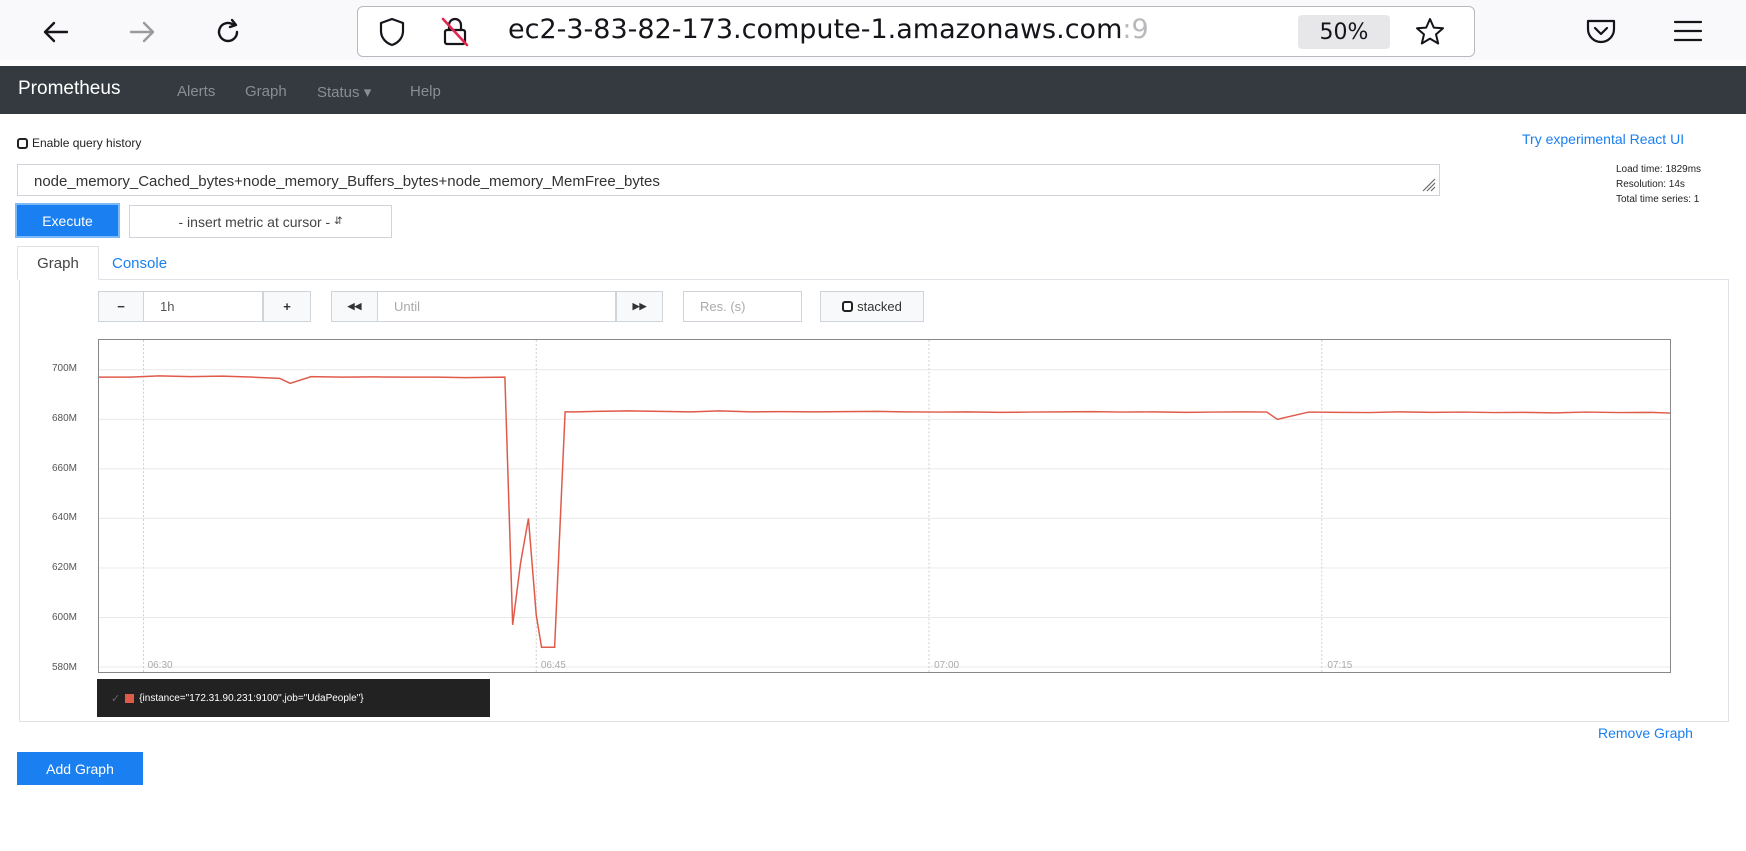  Describe the element at coordinates (196, 91) in the screenshot. I see `nav-alerts: Alerts` at that location.